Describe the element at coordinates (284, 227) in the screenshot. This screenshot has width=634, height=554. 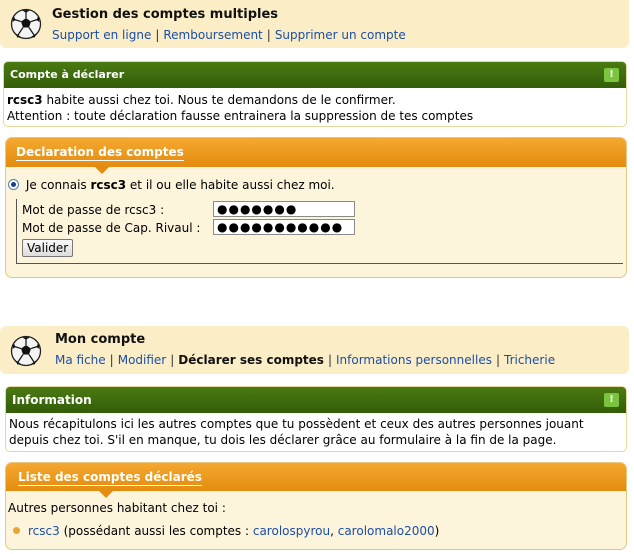
I see `pw2-input: ●●●●●●●●●●●` at that location.